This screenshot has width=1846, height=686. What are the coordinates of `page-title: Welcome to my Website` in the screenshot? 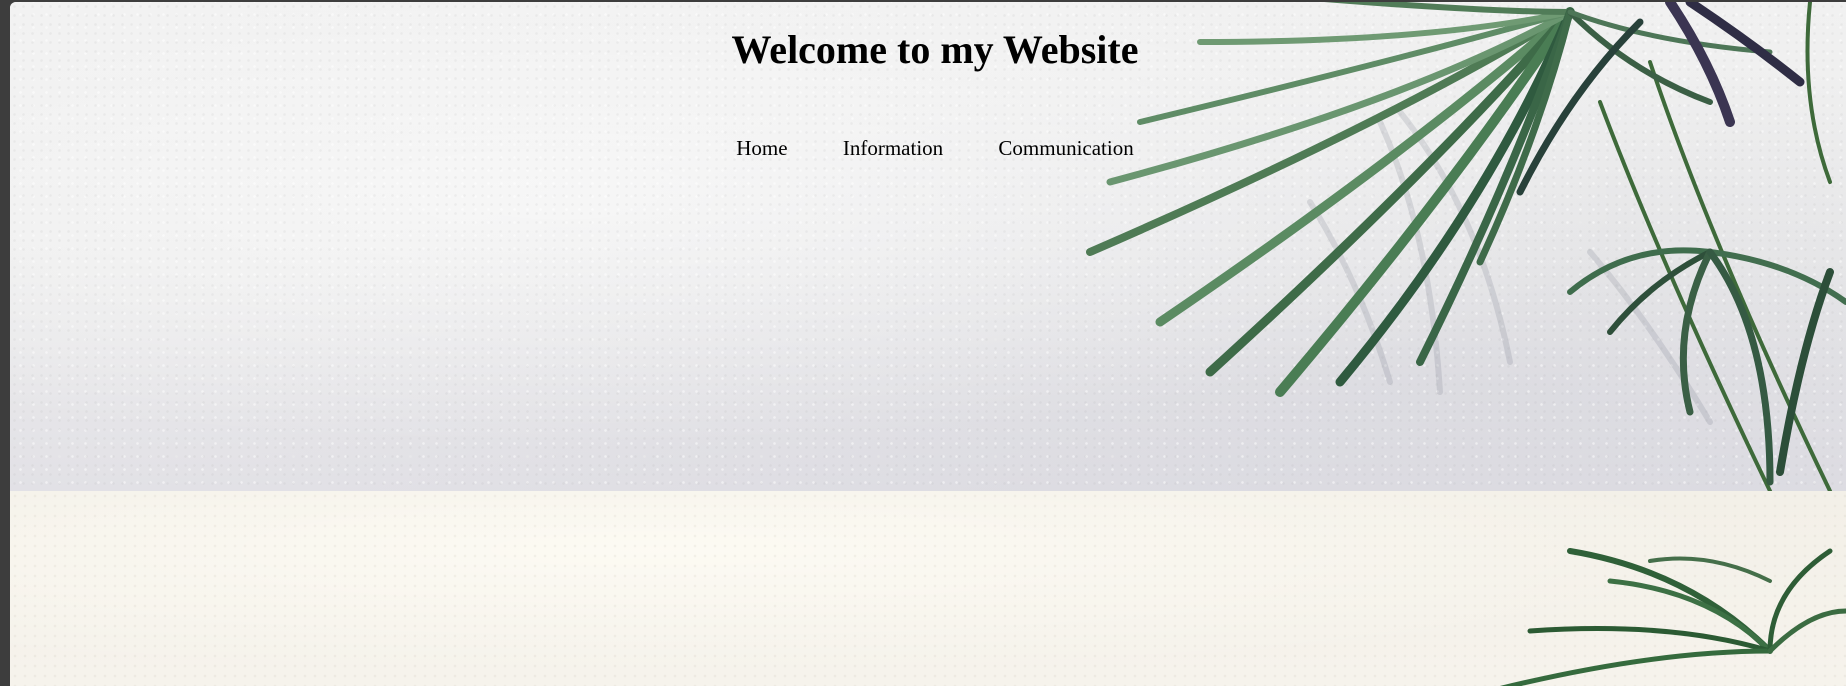 It's located at (935, 49).